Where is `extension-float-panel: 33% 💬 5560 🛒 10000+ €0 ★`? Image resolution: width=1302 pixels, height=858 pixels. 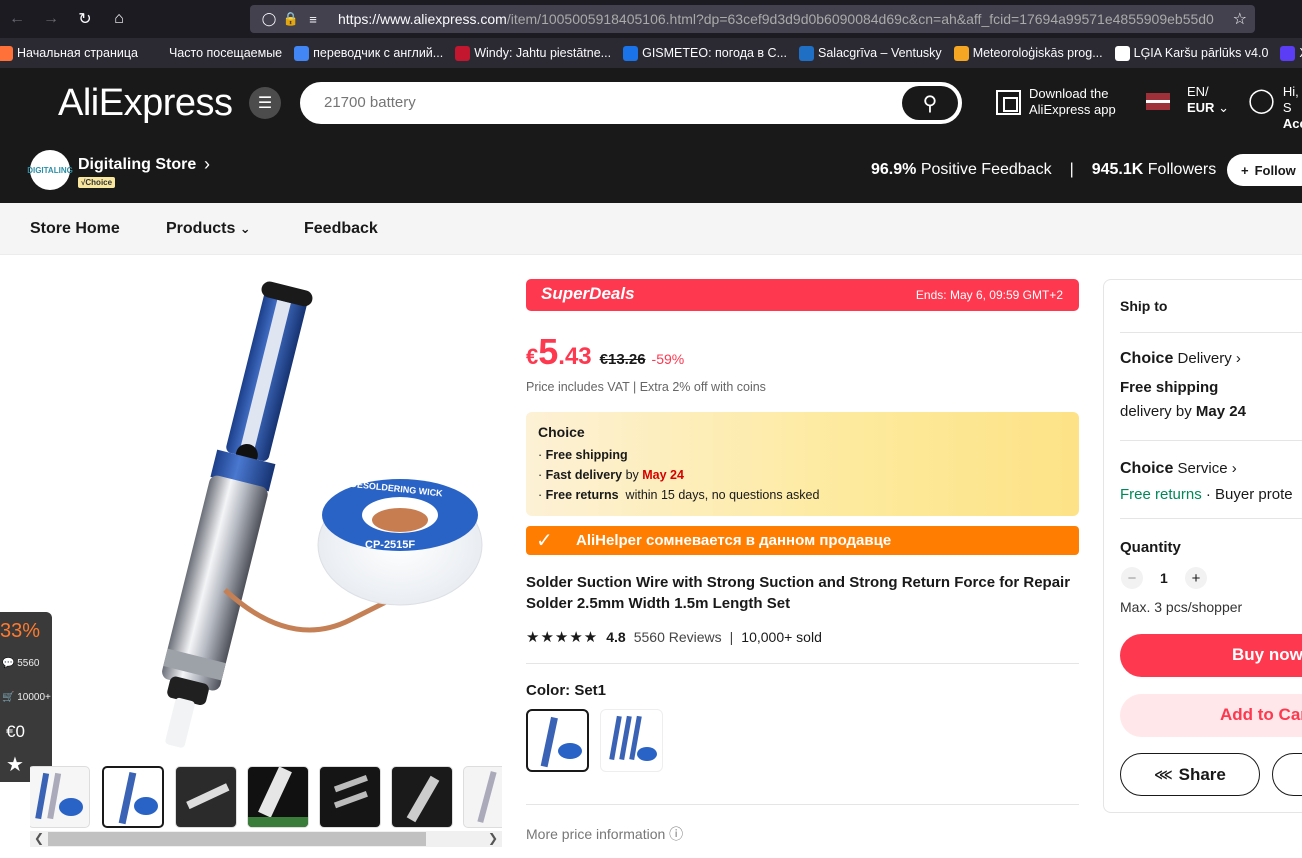
extension-float-panel: 33% 💬 5560 🛒 10000+ €0 ★ is located at coordinates (26, 697).